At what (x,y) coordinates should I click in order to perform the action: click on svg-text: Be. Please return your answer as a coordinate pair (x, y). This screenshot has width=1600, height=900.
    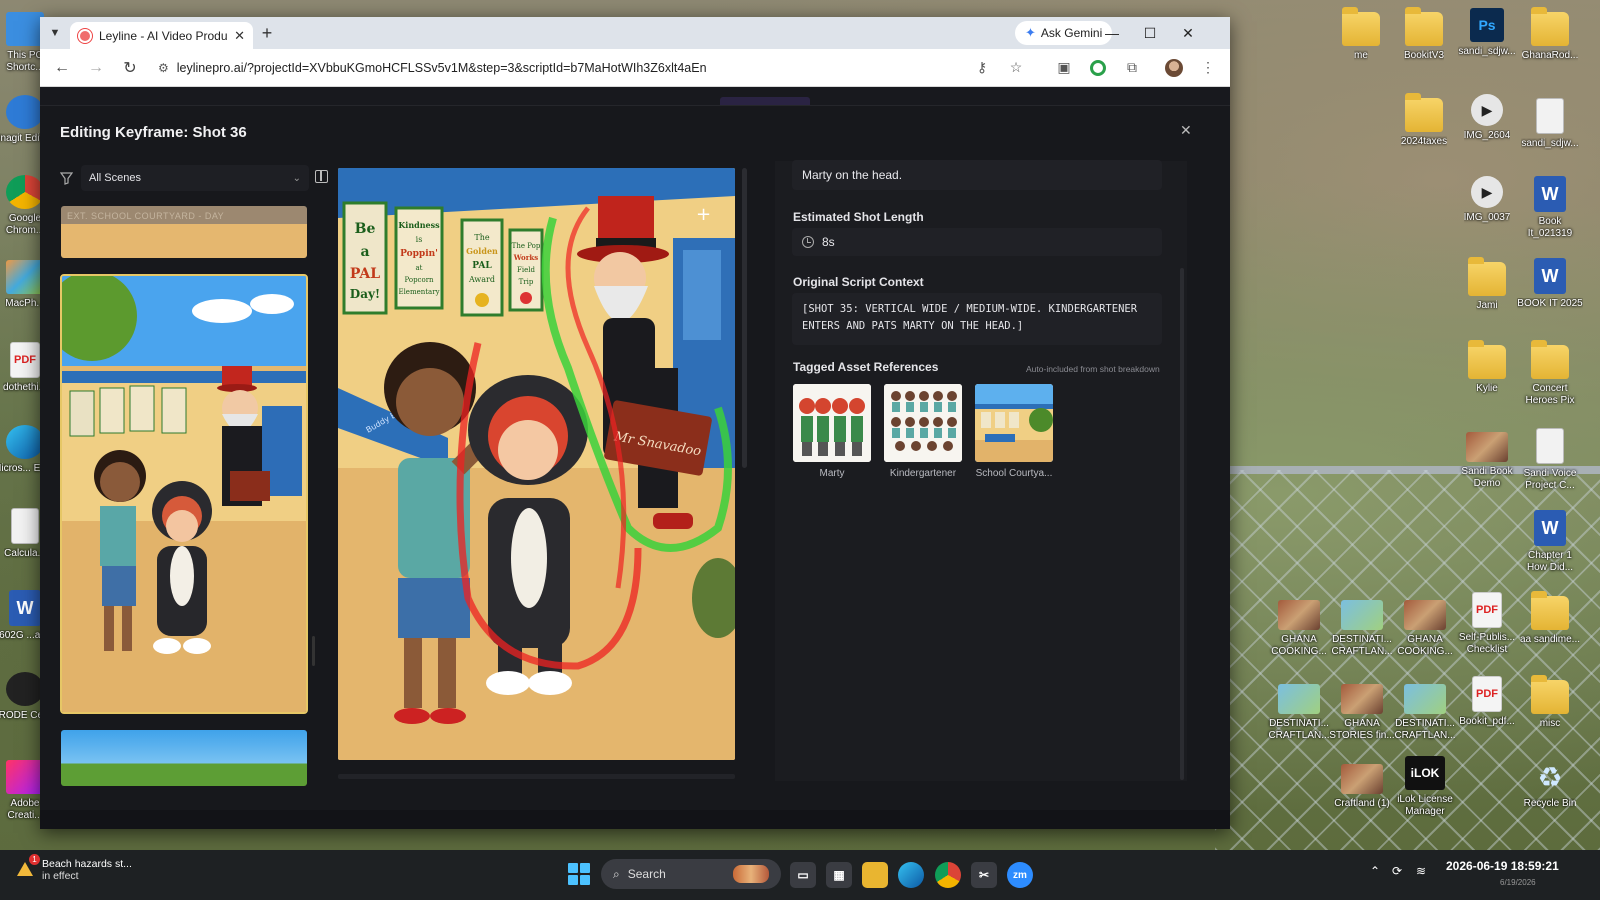
    Looking at the image, I should click on (365, 229).